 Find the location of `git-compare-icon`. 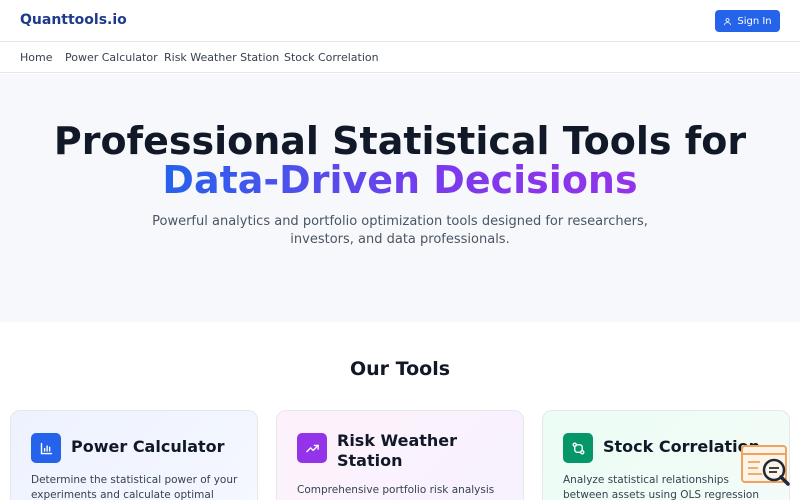

git-compare-icon is located at coordinates (578, 448).